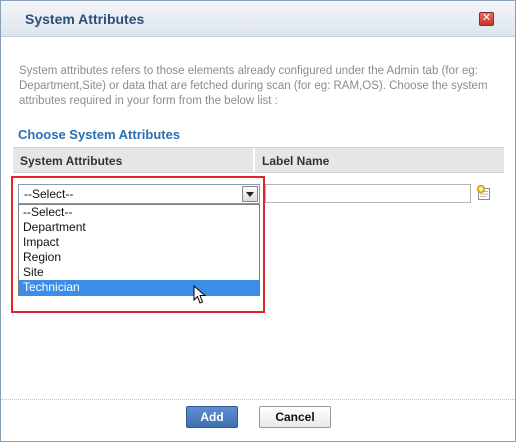  Describe the element at coordinates (139, 227) in the screenshot. I see `dropdown-option: Department` at that location.